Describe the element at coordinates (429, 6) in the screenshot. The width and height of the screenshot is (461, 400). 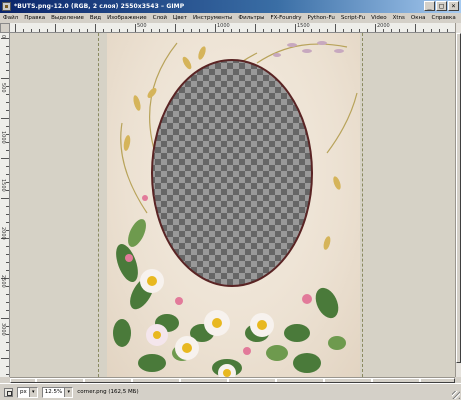
I see `minimize-button: _` at that location.